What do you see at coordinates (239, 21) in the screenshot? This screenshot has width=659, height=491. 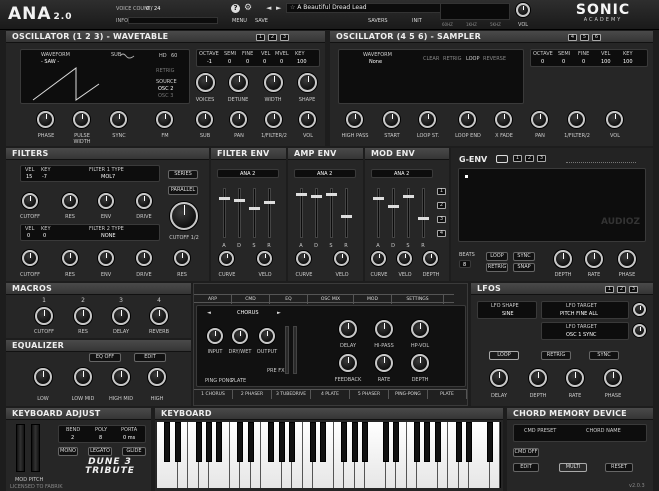 I see `menu-button: MENU` at bounding box center [239, 21].